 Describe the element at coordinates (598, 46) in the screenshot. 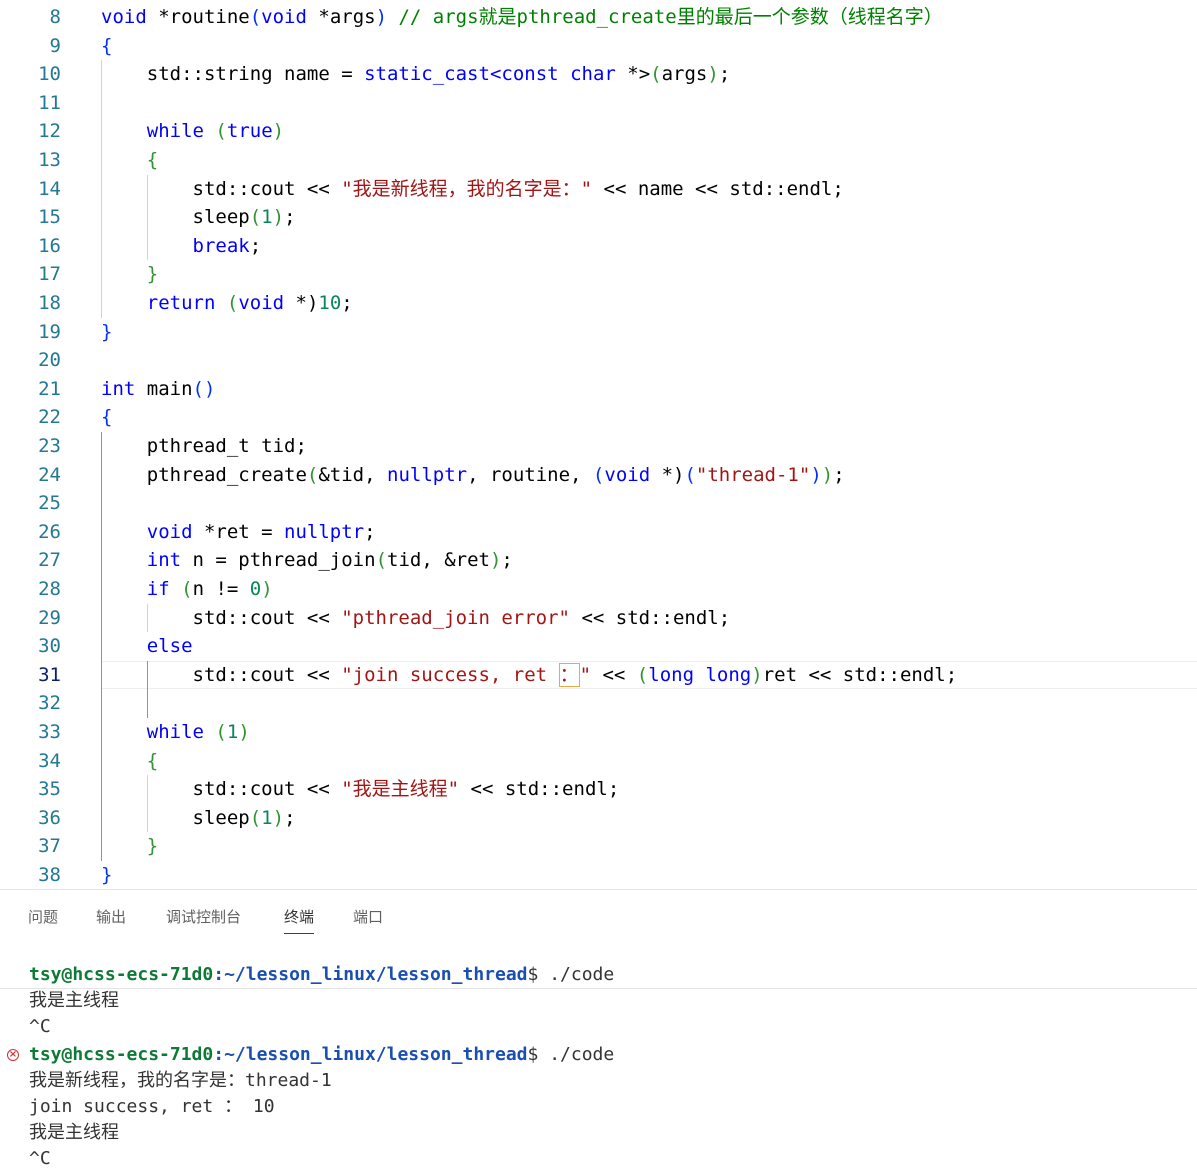

I see `code-line: 9{` at that location.